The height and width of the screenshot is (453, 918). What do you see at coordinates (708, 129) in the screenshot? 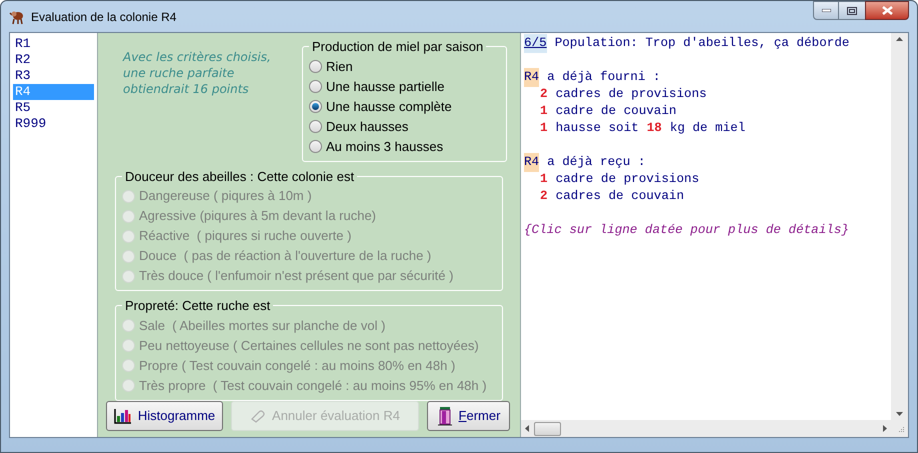
I see `log-text: kg de miel` at bounding box center [708, 129].